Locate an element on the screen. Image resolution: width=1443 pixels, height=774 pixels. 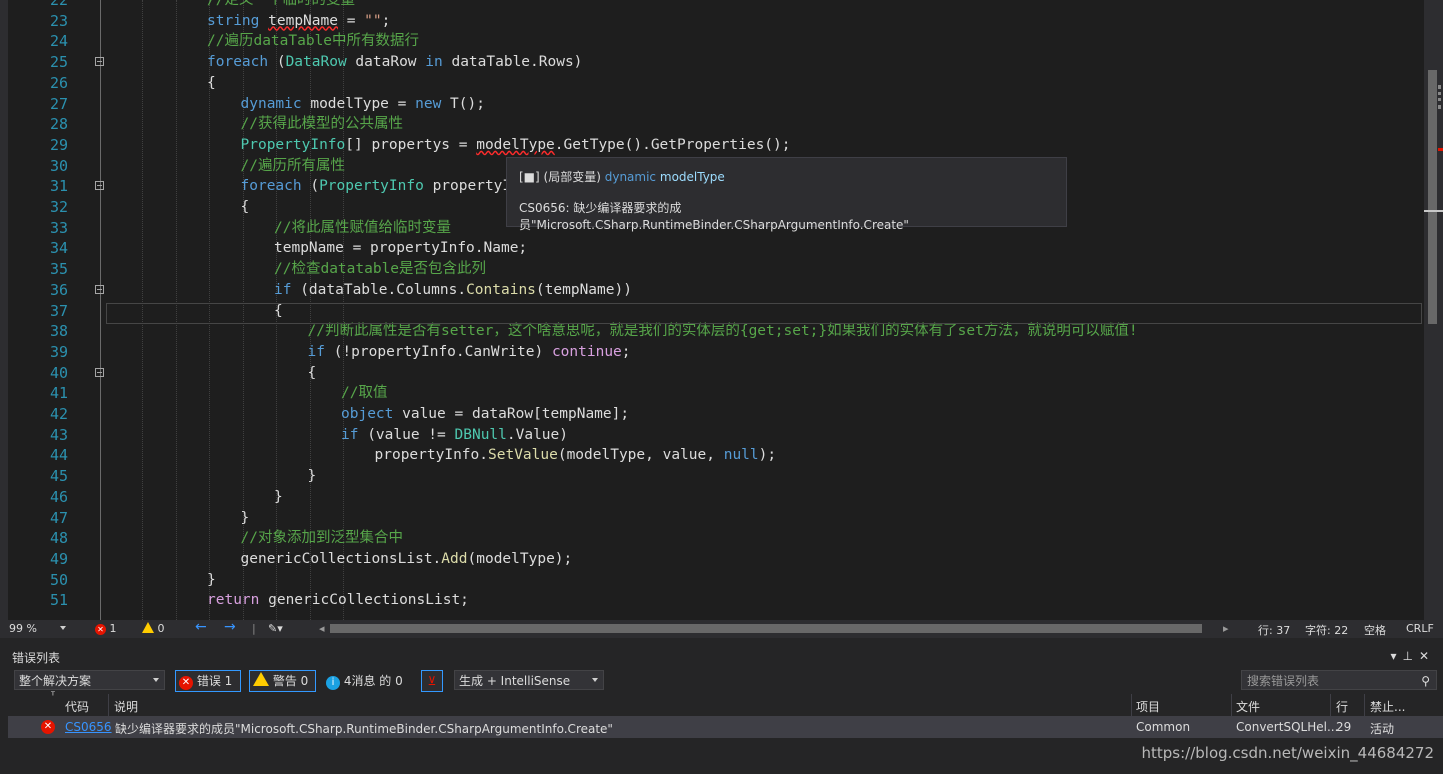
code-line: 42 object value = dataRow[tempName]; is located at coordinates (712, 414).